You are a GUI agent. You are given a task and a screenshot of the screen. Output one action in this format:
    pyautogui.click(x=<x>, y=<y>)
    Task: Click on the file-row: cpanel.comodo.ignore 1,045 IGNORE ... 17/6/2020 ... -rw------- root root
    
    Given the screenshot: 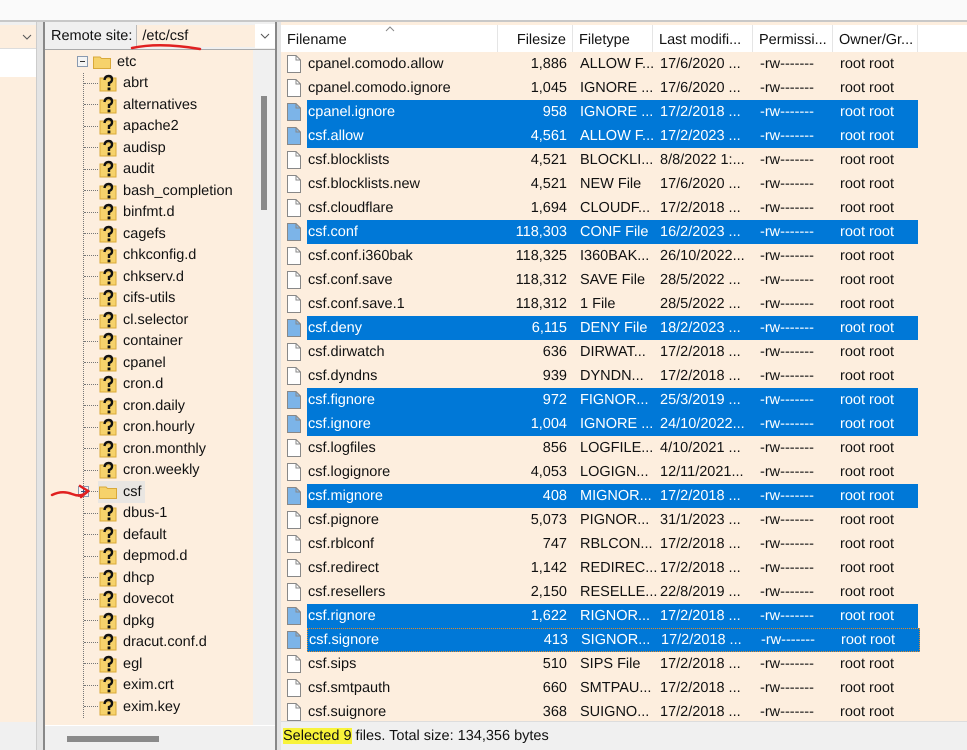 What is the action you would take?
    pyautogui.click(x=612, y=88)
    